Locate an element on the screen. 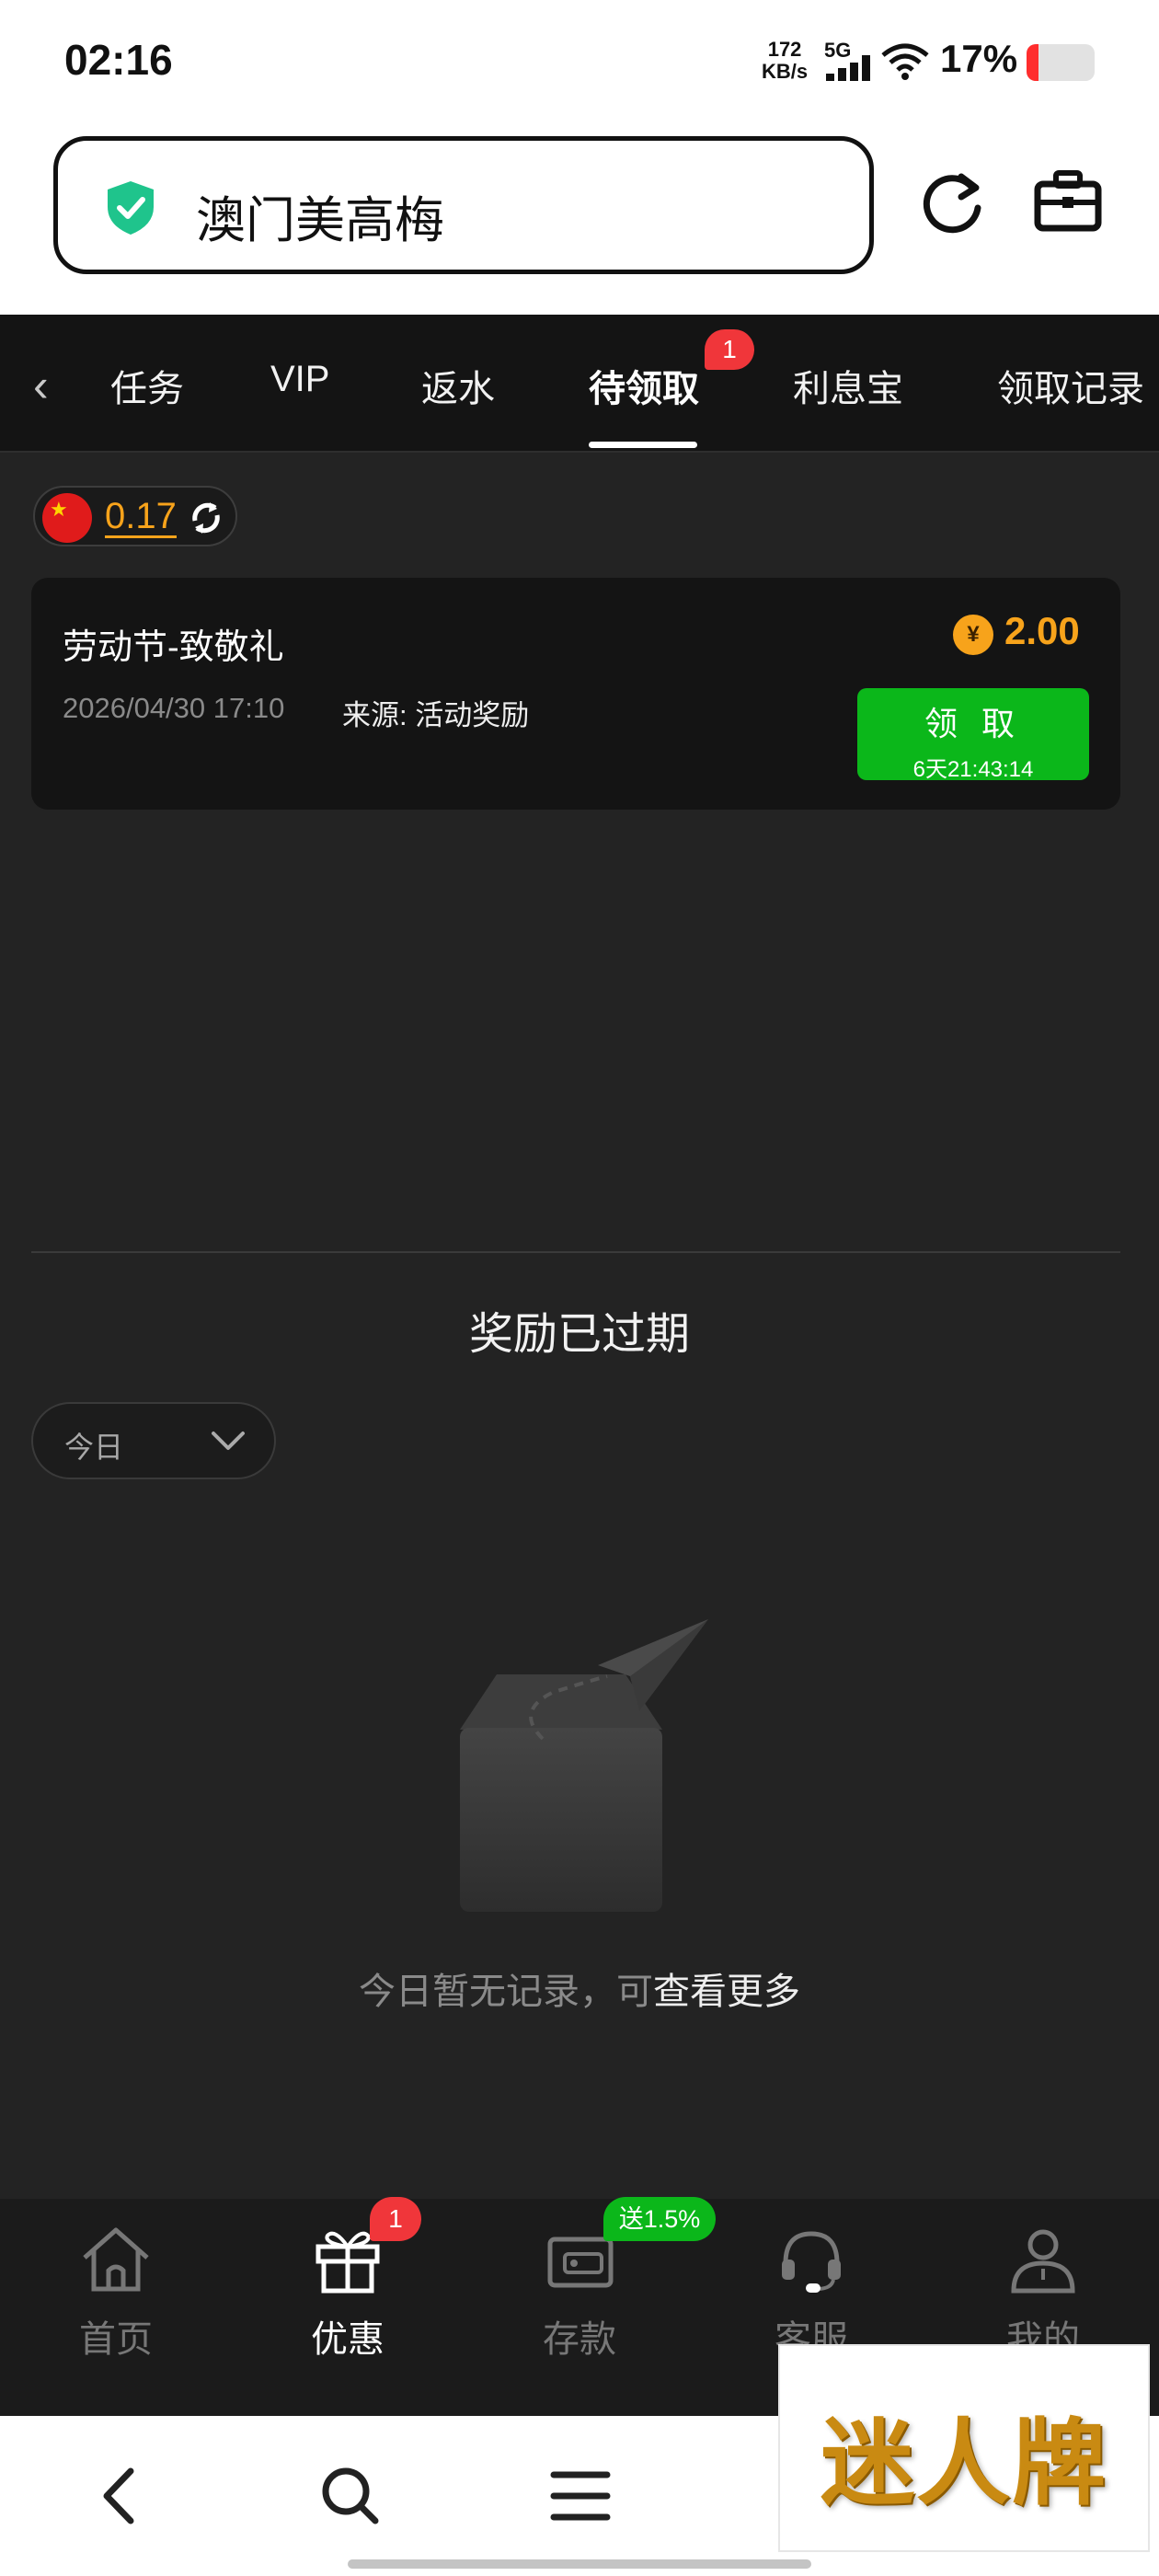 Image resolution: width=1159 pixels, height=2576 pixels. coin-icon: ¥ is located at coordinates (973, 635).